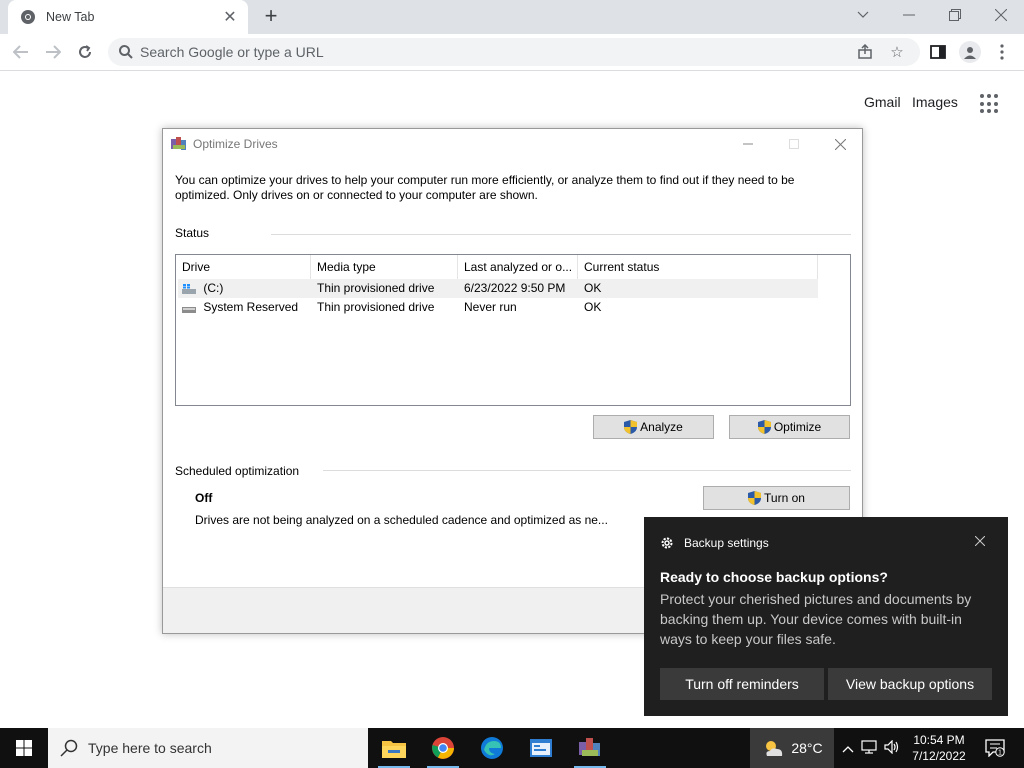  What do you see at coordinates (587, 470) in the screenshot?
I see `scheduled-divider` at bounding box center [587, 470].